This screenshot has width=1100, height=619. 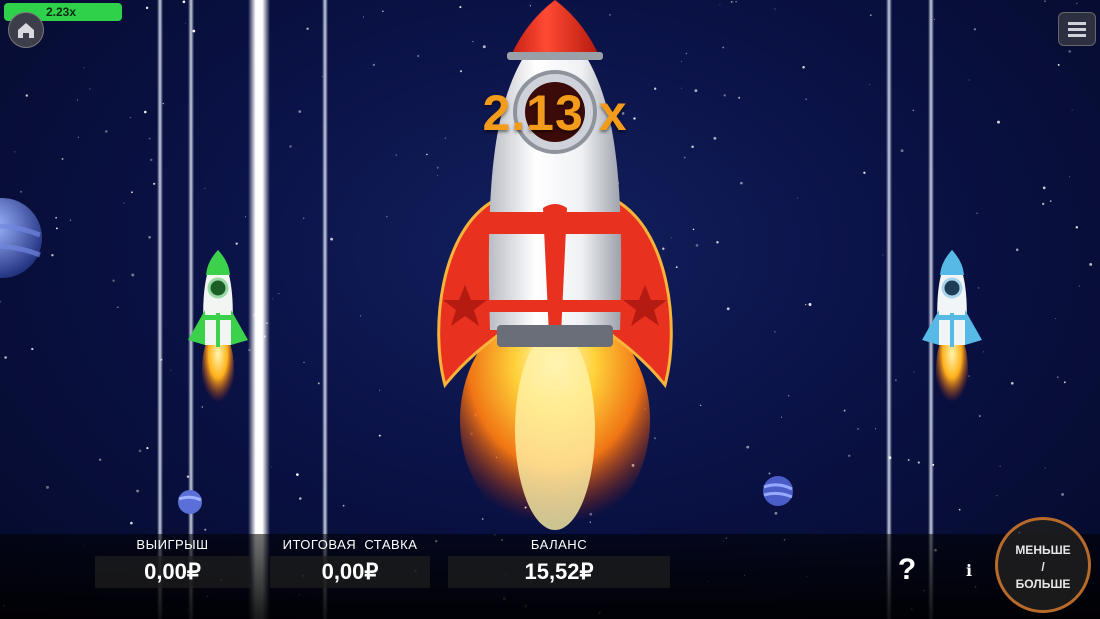 I want to click on hamburger-menu-icon, so click(x=1077, y=29).